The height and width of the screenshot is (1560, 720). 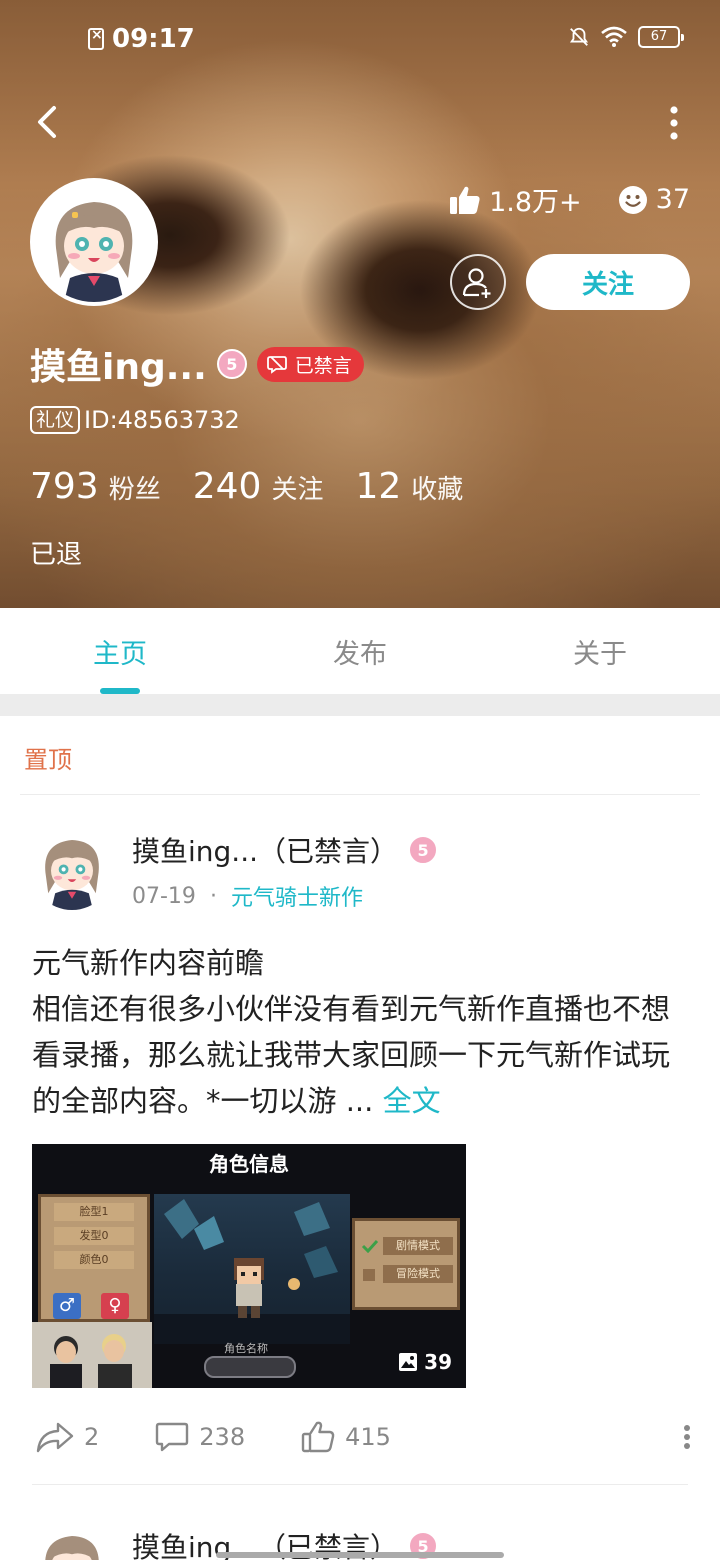 I want to click on fans-count: 793, so click(x=64, y=486).